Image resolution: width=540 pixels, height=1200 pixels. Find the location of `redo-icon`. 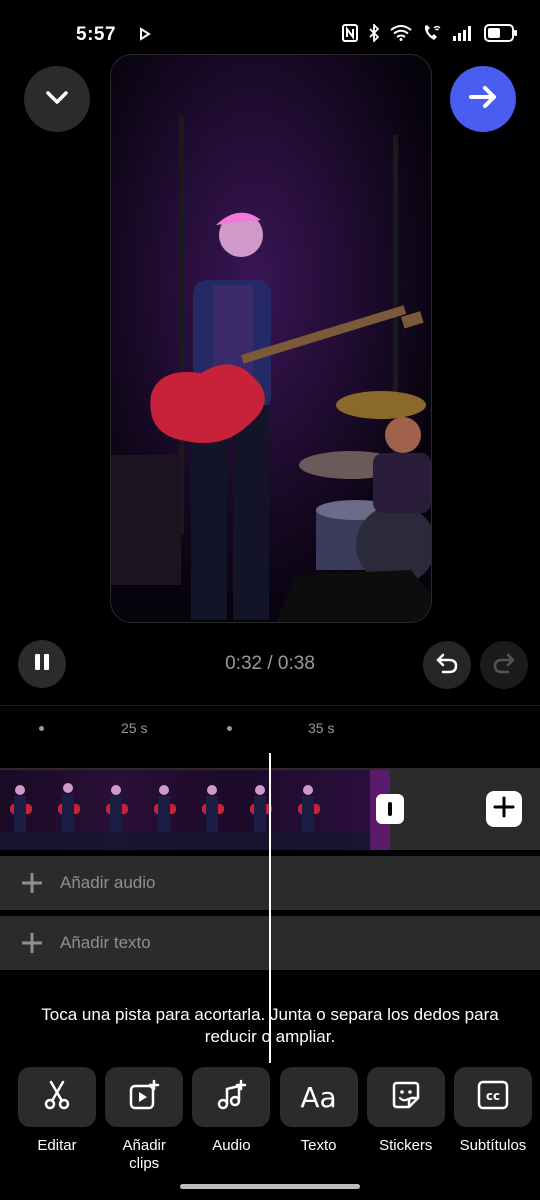

redo-icon is located at coordinates (504, 665).